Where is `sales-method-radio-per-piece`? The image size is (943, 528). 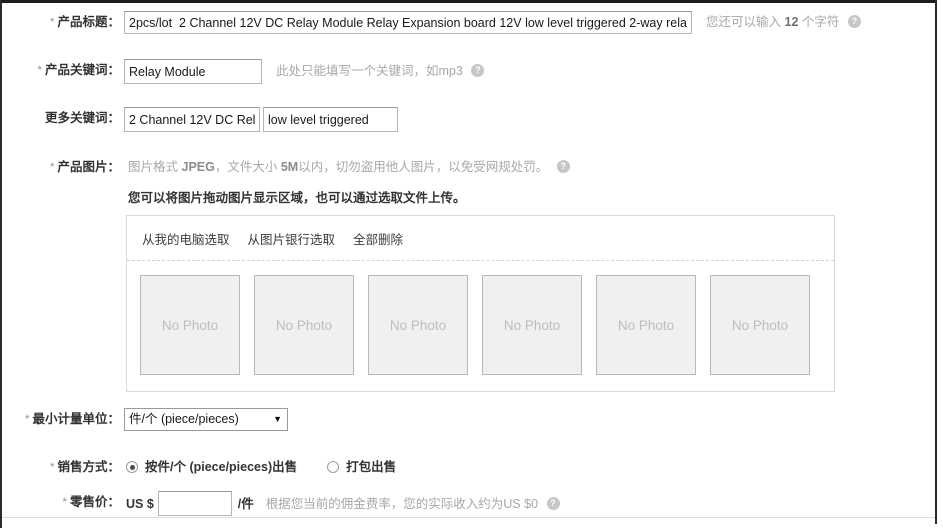
sales-method-radio-per-piece is located at coordinates (132, 467).